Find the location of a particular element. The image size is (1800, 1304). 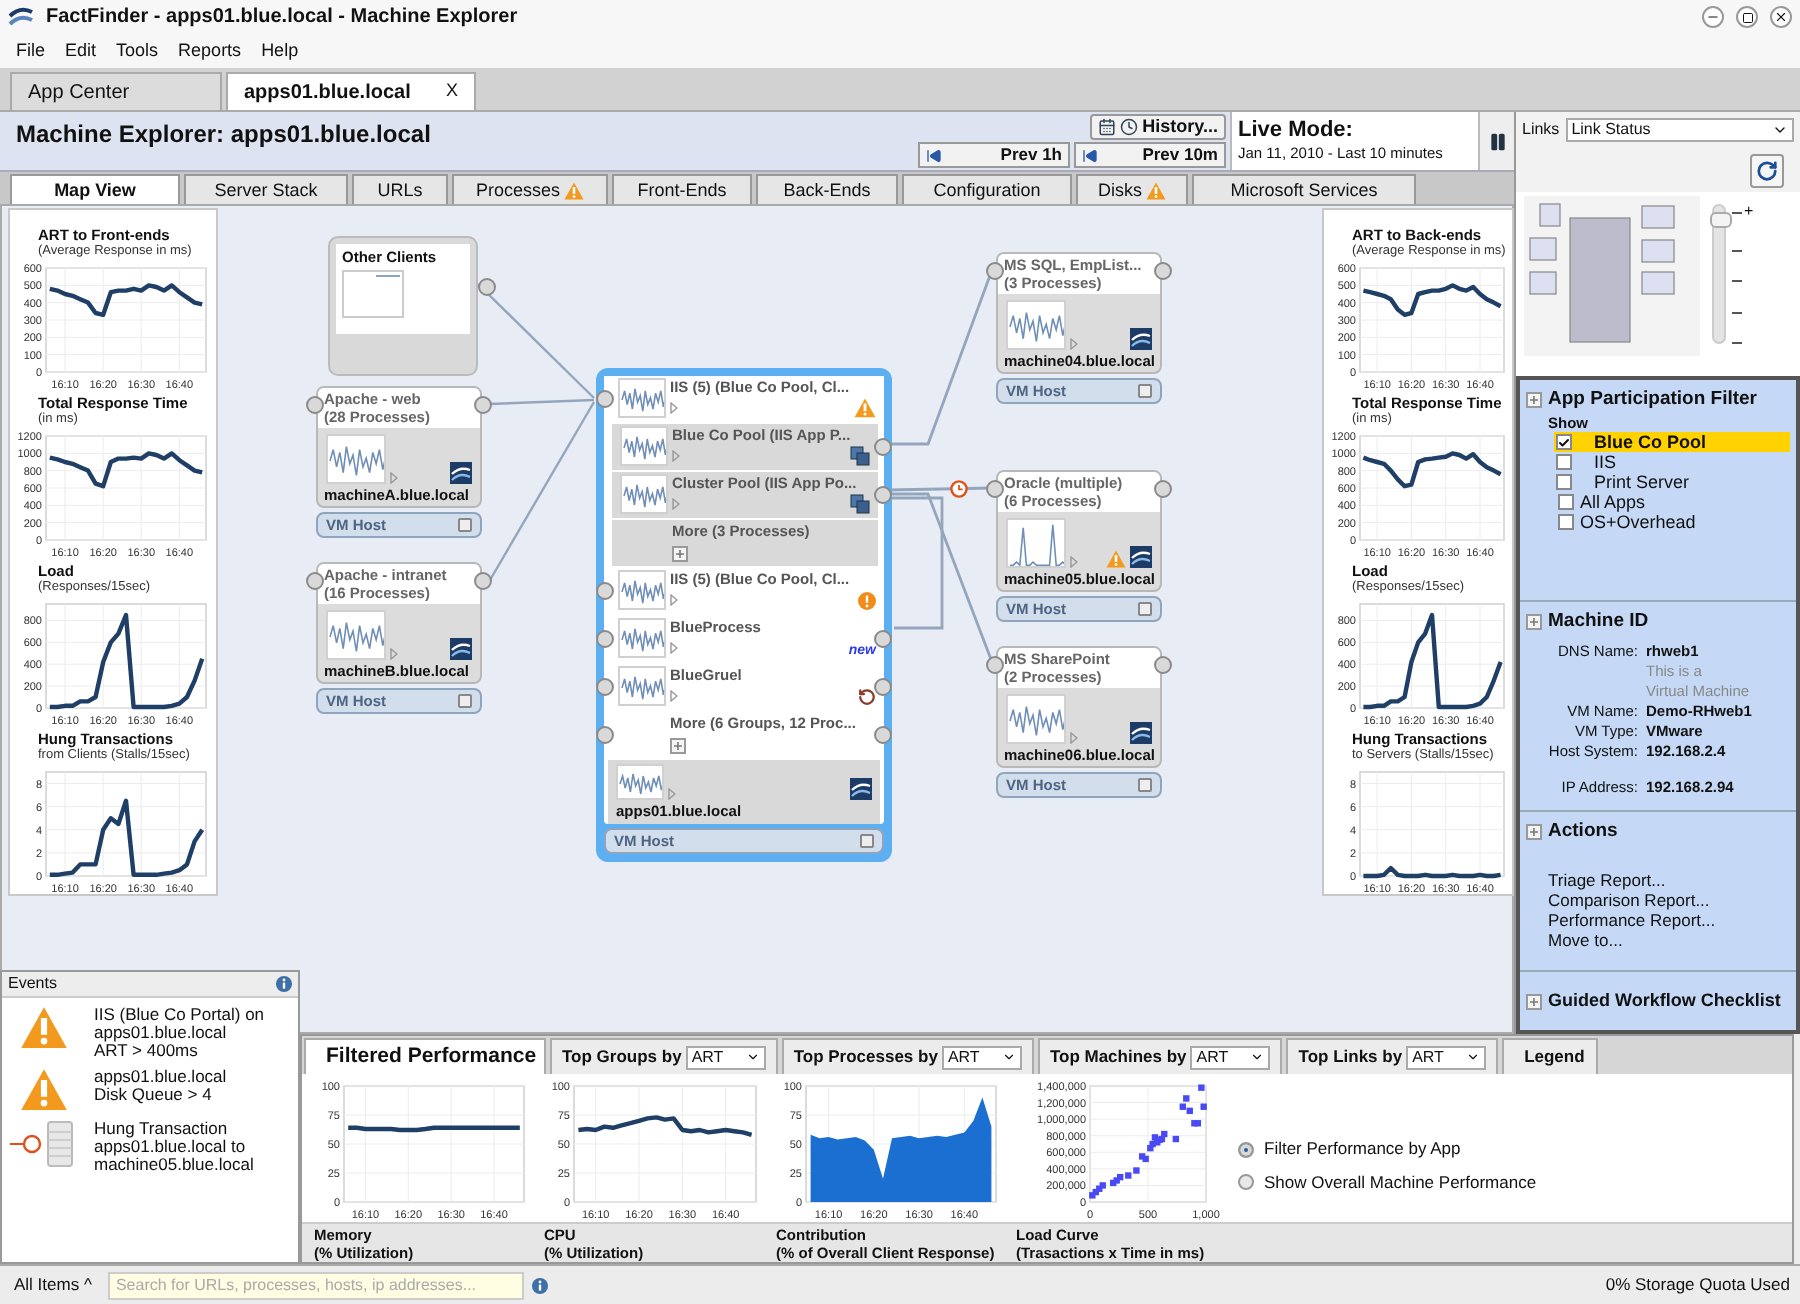

menu-item: Help is located at coordinates (280, 51).